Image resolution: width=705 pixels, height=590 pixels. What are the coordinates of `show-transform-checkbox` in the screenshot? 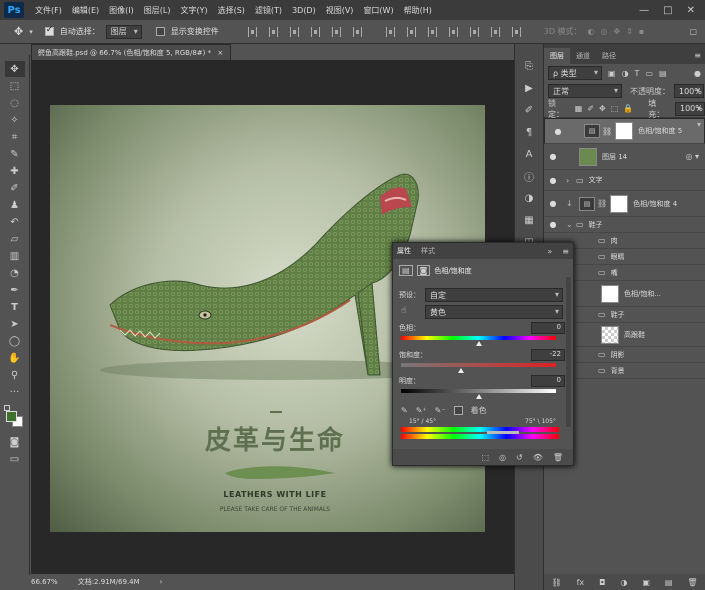 It's located at (160, 31).